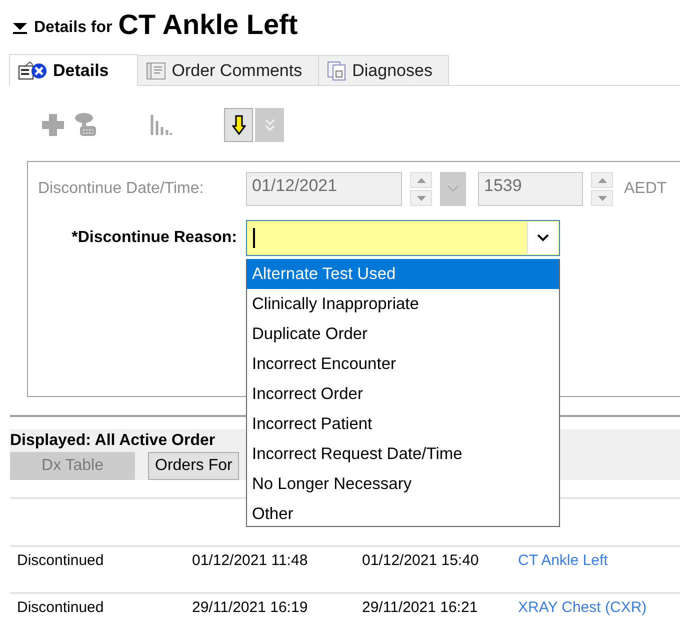 Image resolution: width=680 pixels, height=632 pixels. What do you see at coordinates (403, 364) in the screenshot?
I see `dropdown-option: Incorrect Encounter` at bounding box center [403, 364].